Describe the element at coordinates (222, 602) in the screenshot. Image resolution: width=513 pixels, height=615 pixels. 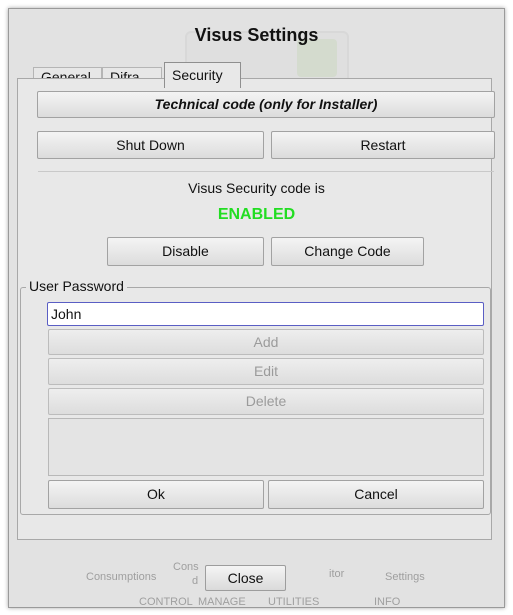
I see `bg-manage: MANAGE` at that location.